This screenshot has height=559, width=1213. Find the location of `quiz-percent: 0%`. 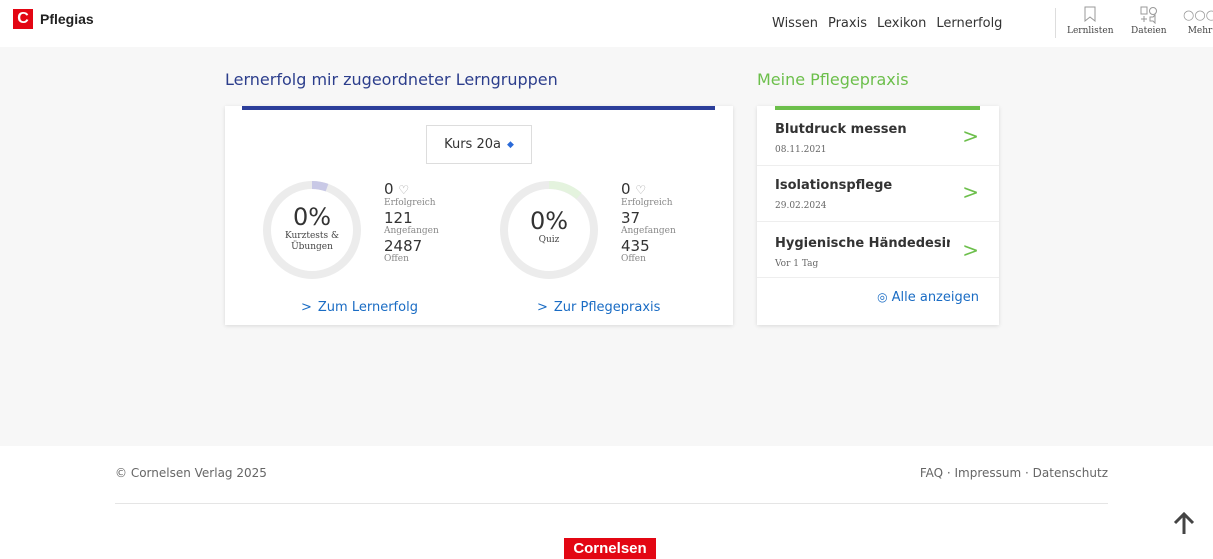

quiz-percent: 0% is located at coordinates (549, 221).